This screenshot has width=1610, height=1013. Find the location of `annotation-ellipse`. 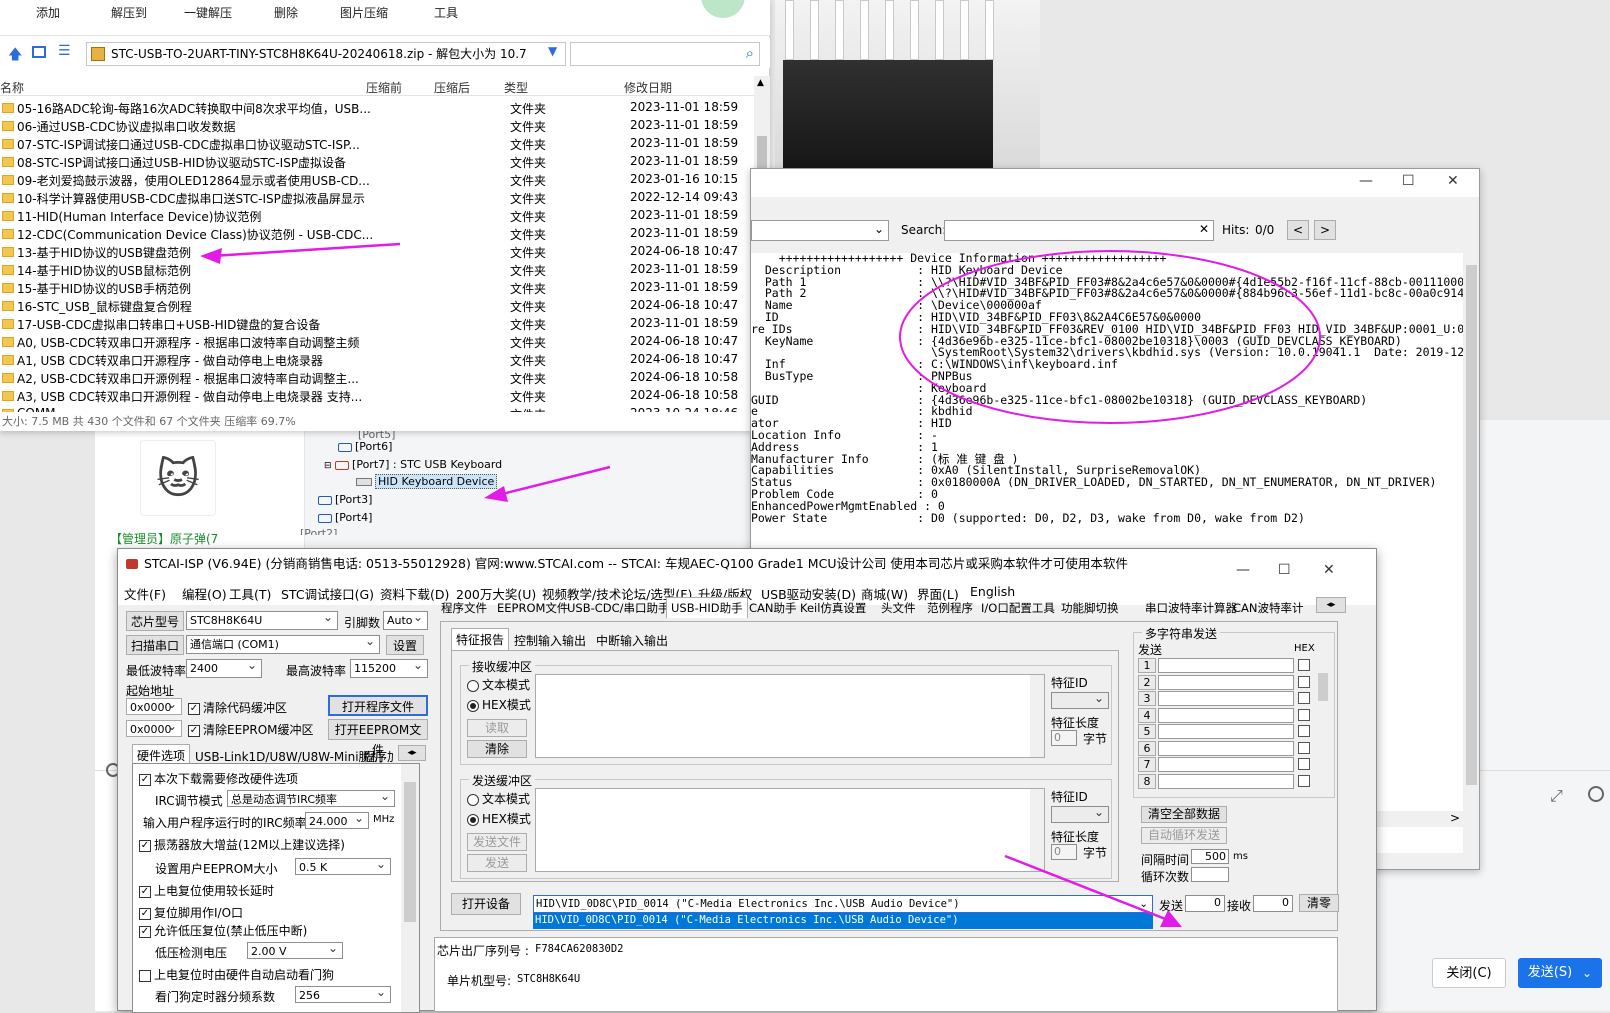

annotation-ellipse is located at coordinates (1110, 337).